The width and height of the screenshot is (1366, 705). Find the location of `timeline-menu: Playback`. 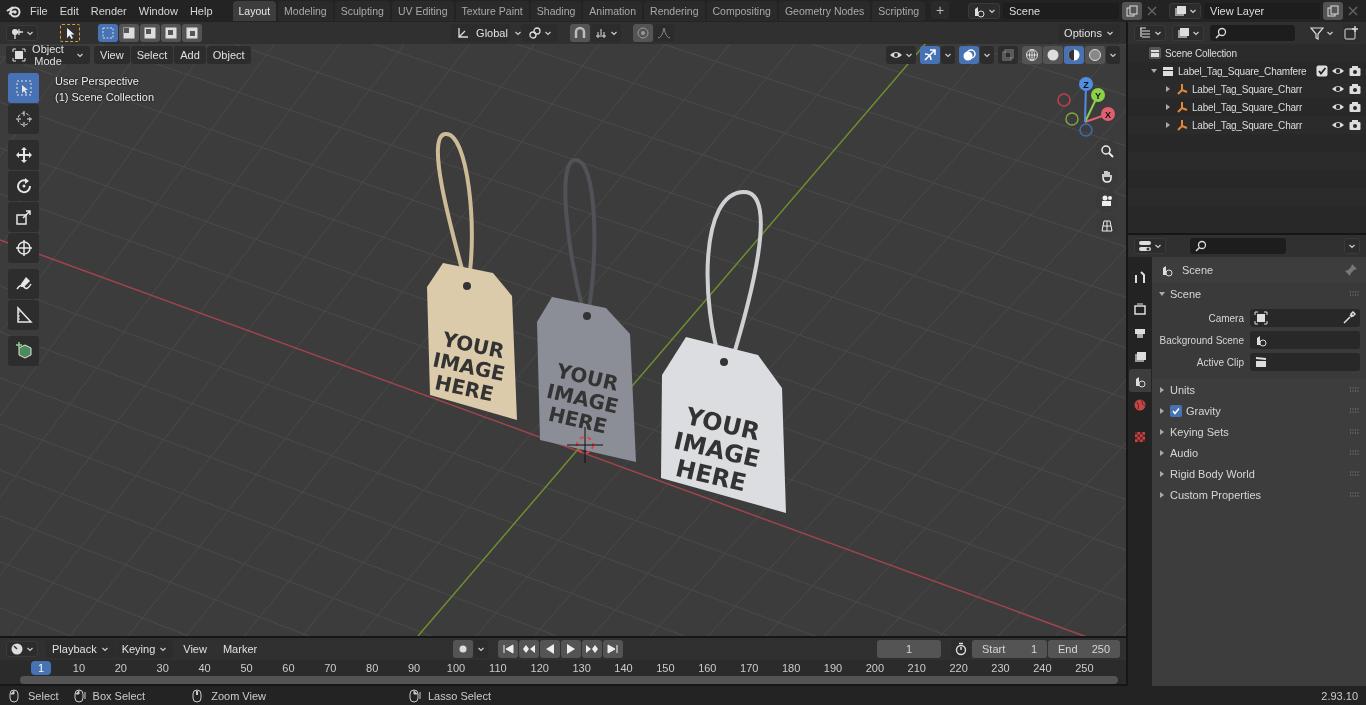

timeline-menu: Playback is located at coordinates (80, 649).